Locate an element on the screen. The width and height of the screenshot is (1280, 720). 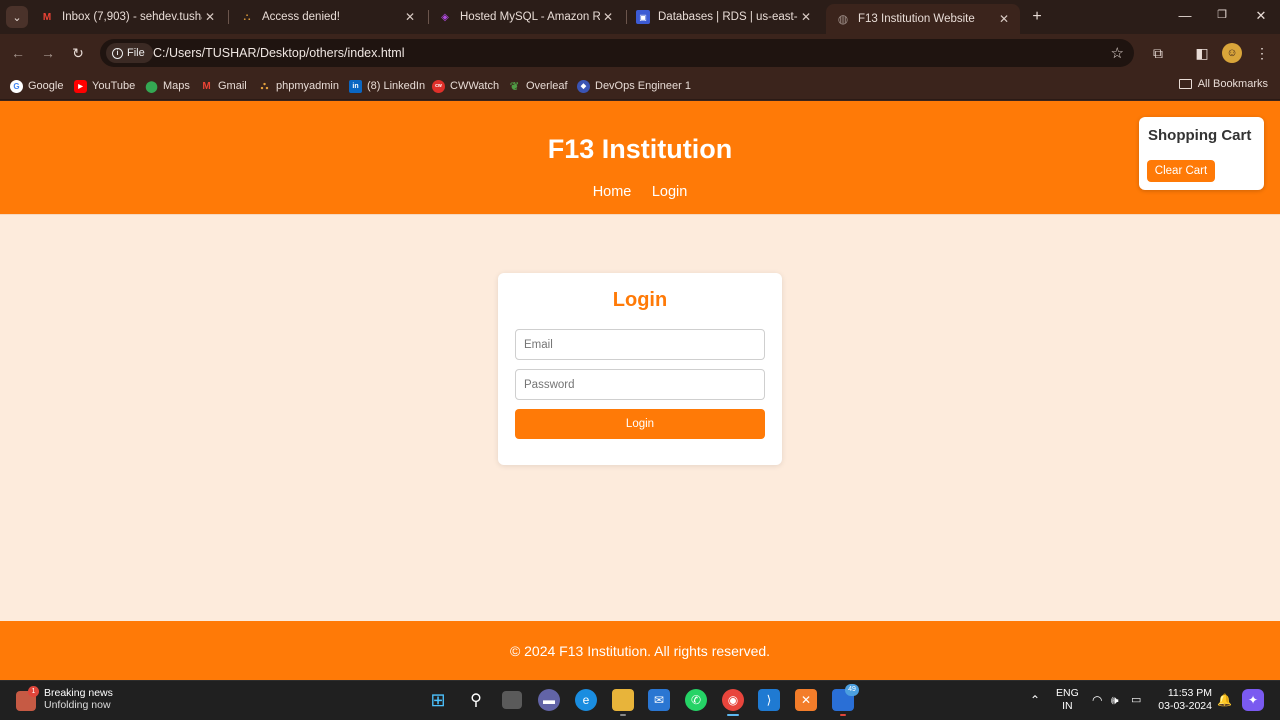
clear-cart-button: Clear Cart is located at coordinates (1181, 171).